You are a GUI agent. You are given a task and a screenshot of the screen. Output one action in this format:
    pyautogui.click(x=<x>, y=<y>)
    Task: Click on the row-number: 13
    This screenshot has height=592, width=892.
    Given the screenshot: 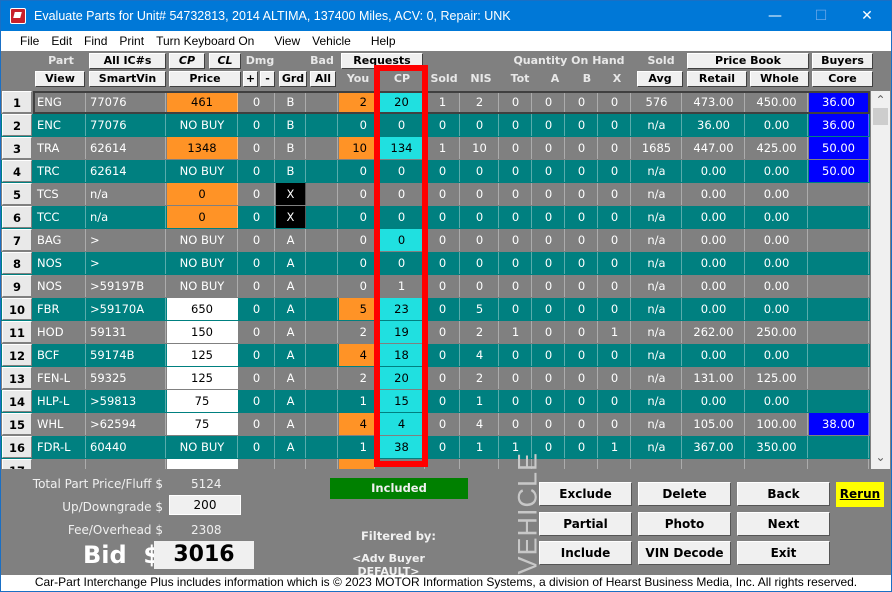 What is the action you would take?
    pyautogui.click(x=17, y=378)
    